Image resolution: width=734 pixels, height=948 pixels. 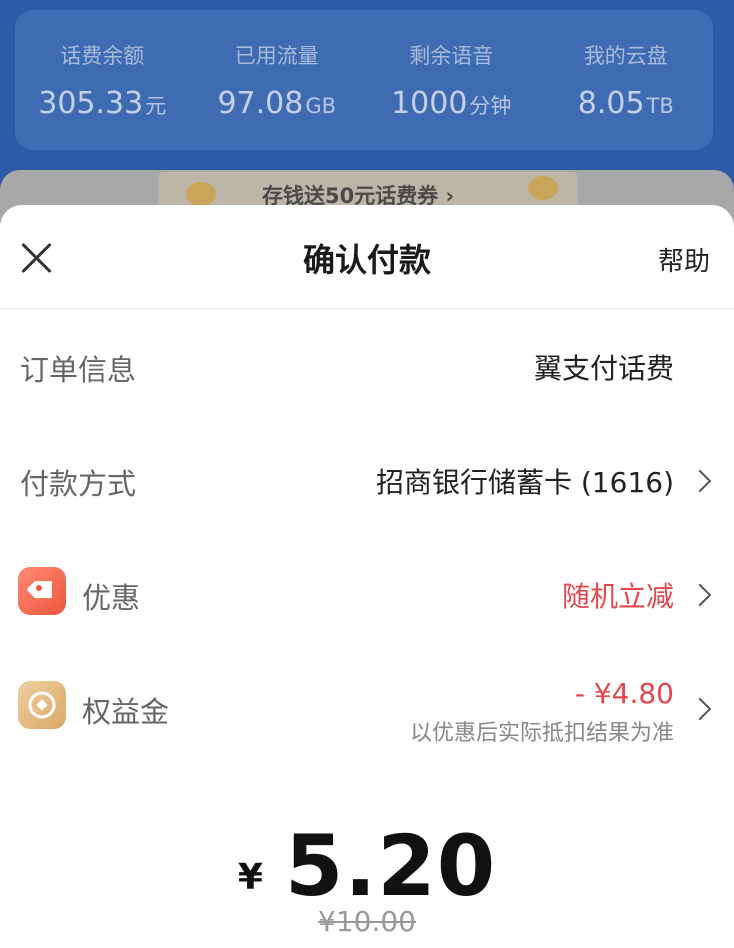 I want to click on stat-value: 1000, so click(x=429, y=103).